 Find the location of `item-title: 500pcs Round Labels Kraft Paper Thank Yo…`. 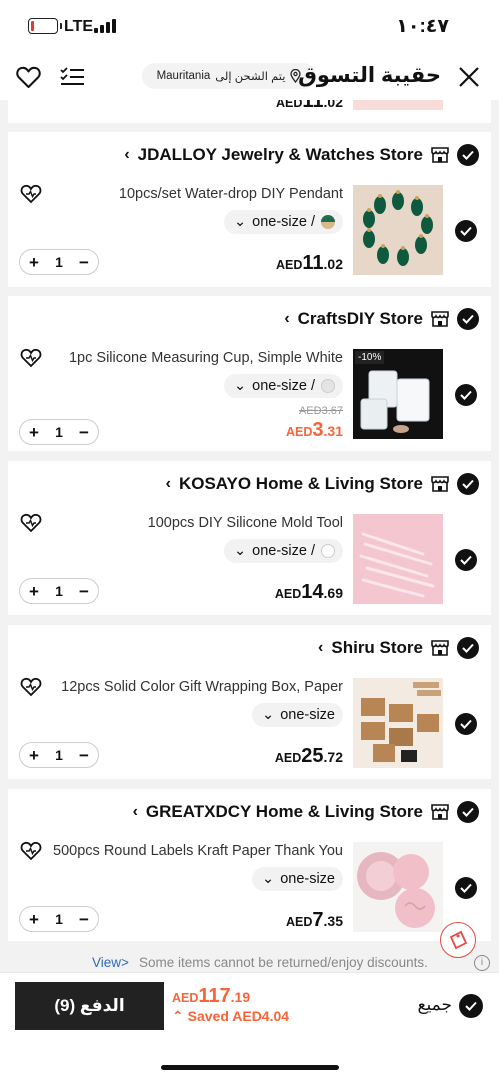

item-title: 500pcs Round Labels Kraft Paper Thank Yo… is located at coordinates (198, 851).